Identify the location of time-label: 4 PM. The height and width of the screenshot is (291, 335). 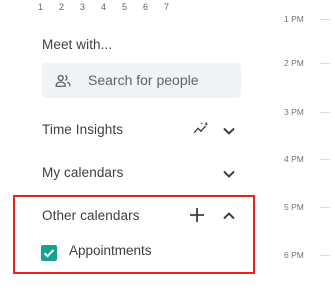
(294, 159).